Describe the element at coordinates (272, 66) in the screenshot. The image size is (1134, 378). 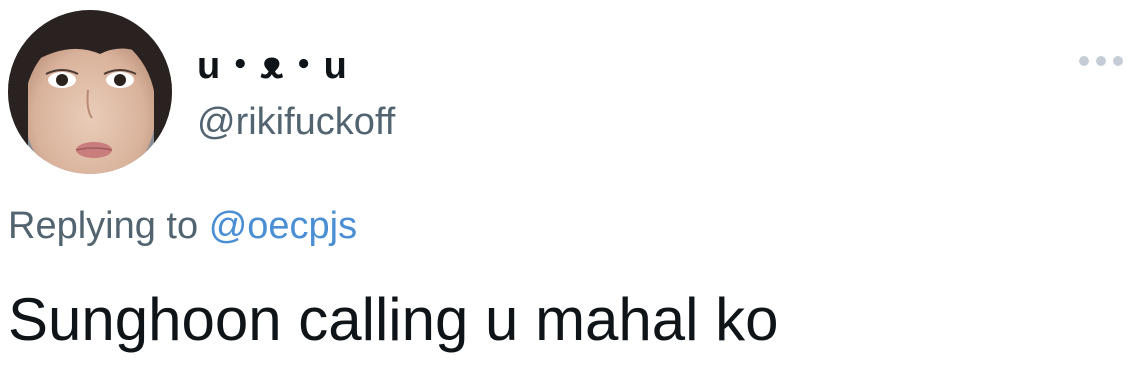
I see `author-display-name: u・ᴥ・u` at that location.